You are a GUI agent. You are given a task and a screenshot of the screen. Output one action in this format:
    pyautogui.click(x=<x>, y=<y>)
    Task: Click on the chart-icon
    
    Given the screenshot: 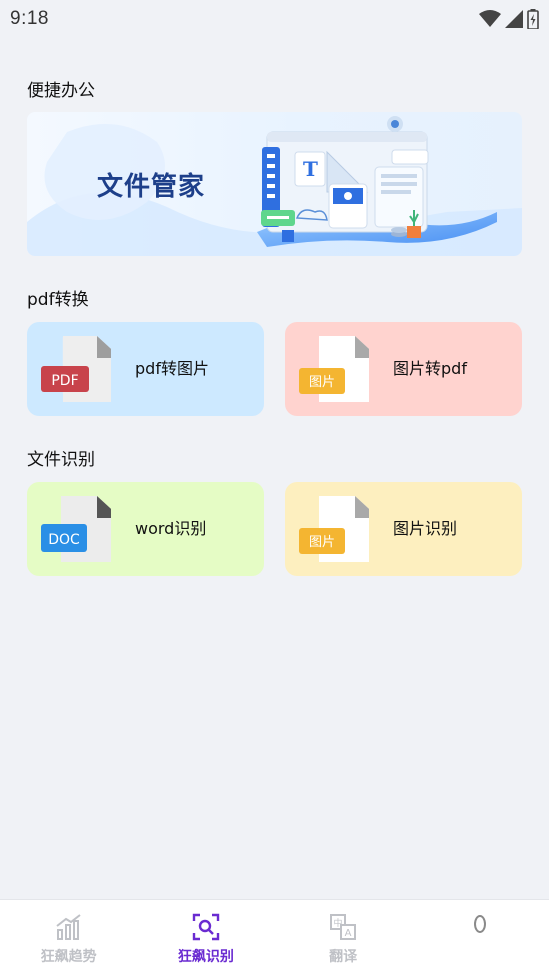 What is the action you would take?
    pyautogui.click(x=68, y=927)
    